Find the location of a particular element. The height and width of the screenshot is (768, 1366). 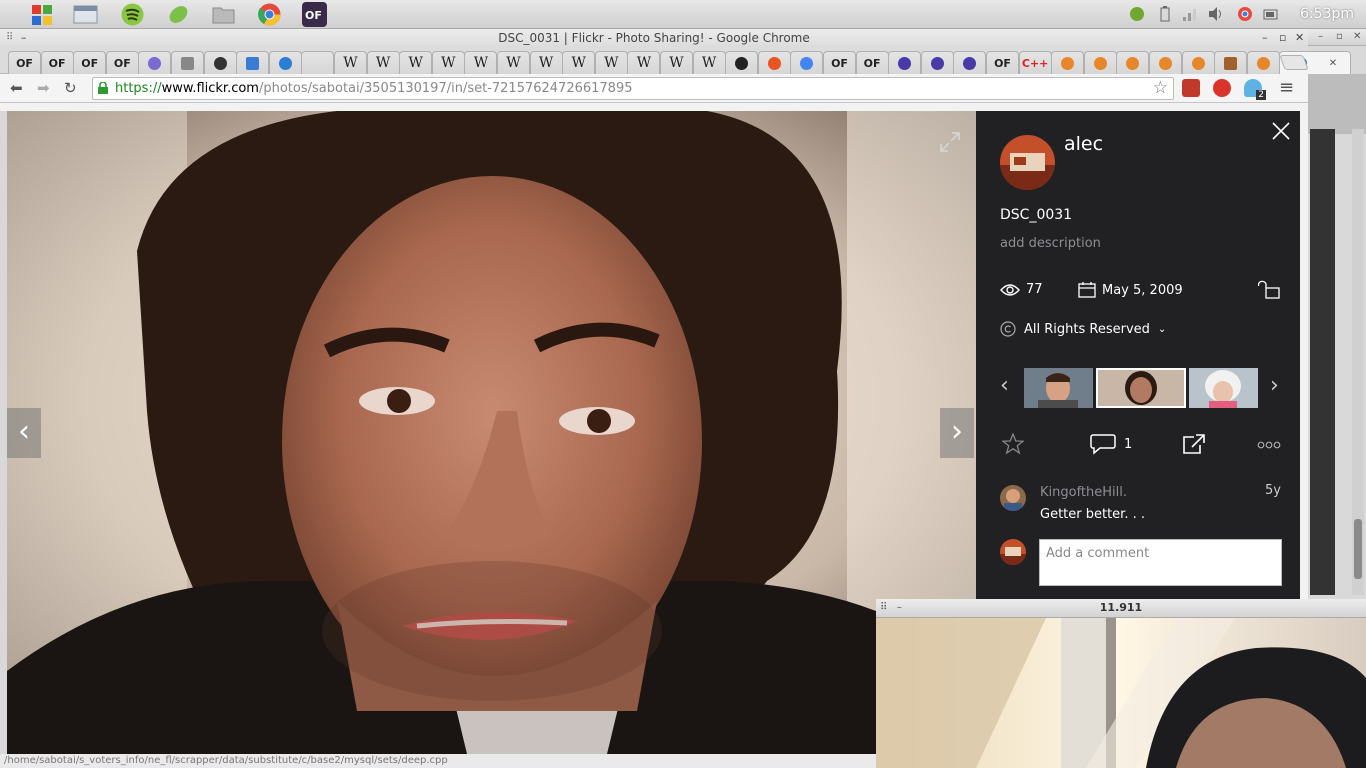

menu-icon: ≡ is located at coordinates (1286, 87).